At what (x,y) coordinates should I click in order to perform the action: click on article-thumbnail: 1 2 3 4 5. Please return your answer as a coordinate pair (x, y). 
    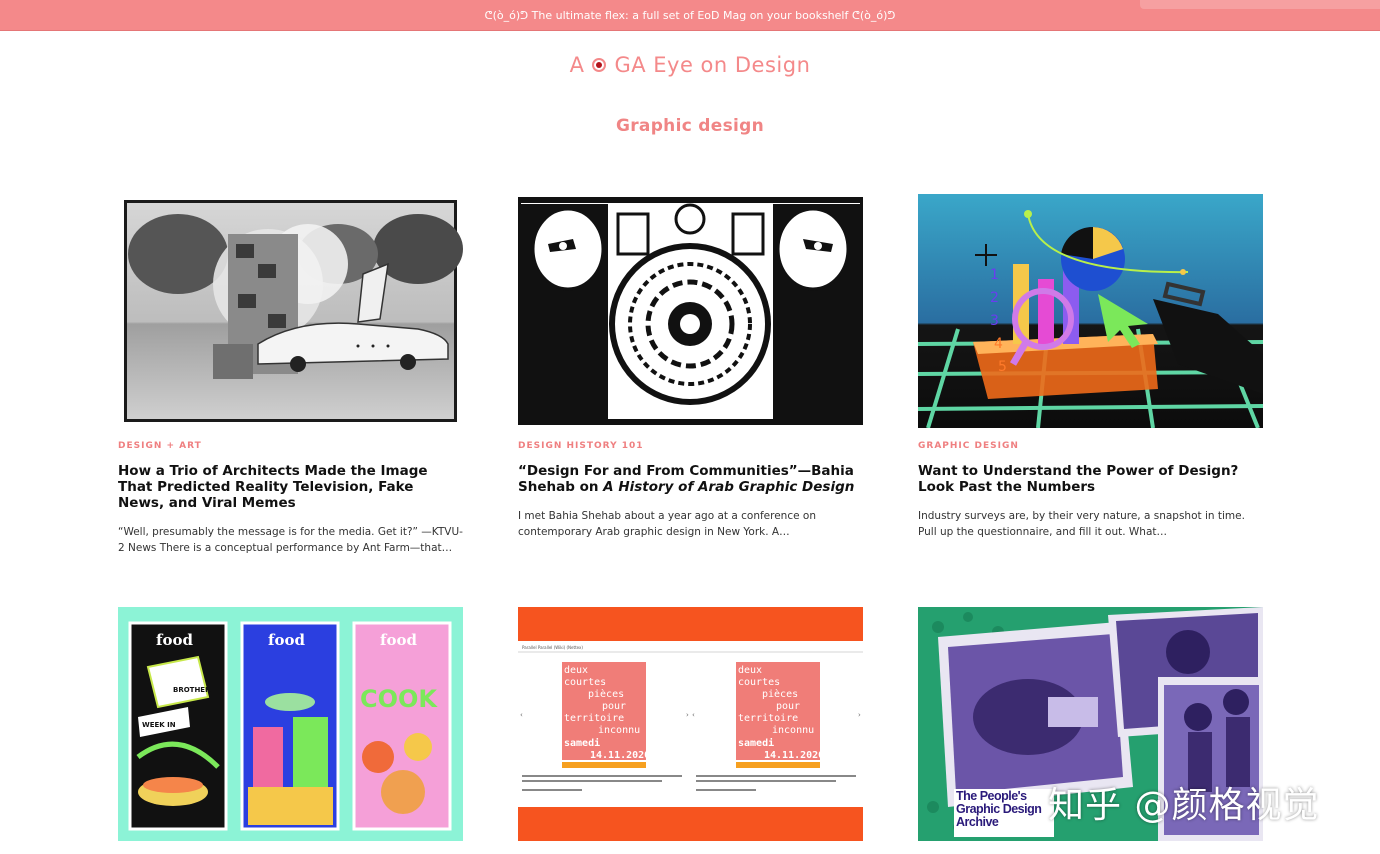
    Looking at the image, I should click on (1090, 311).